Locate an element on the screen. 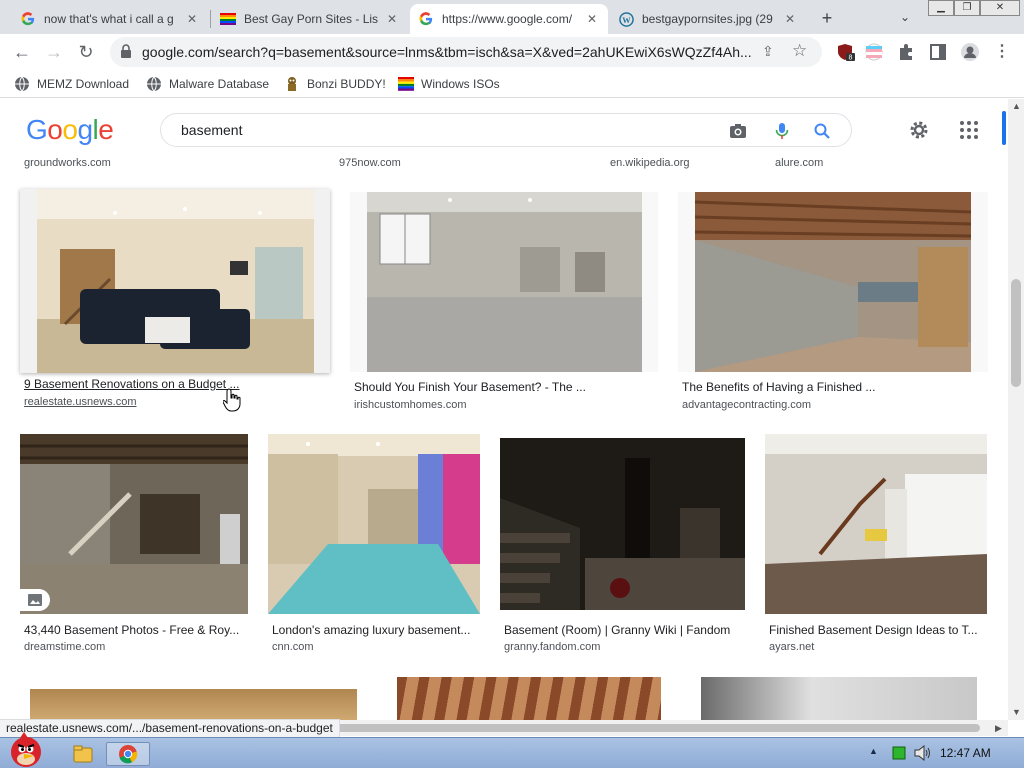 The width and height of the screenshot is (1024, 770). tab-4: W bestgaypornsites.jpg (29 ✕ is located at coordinates (708, 19).